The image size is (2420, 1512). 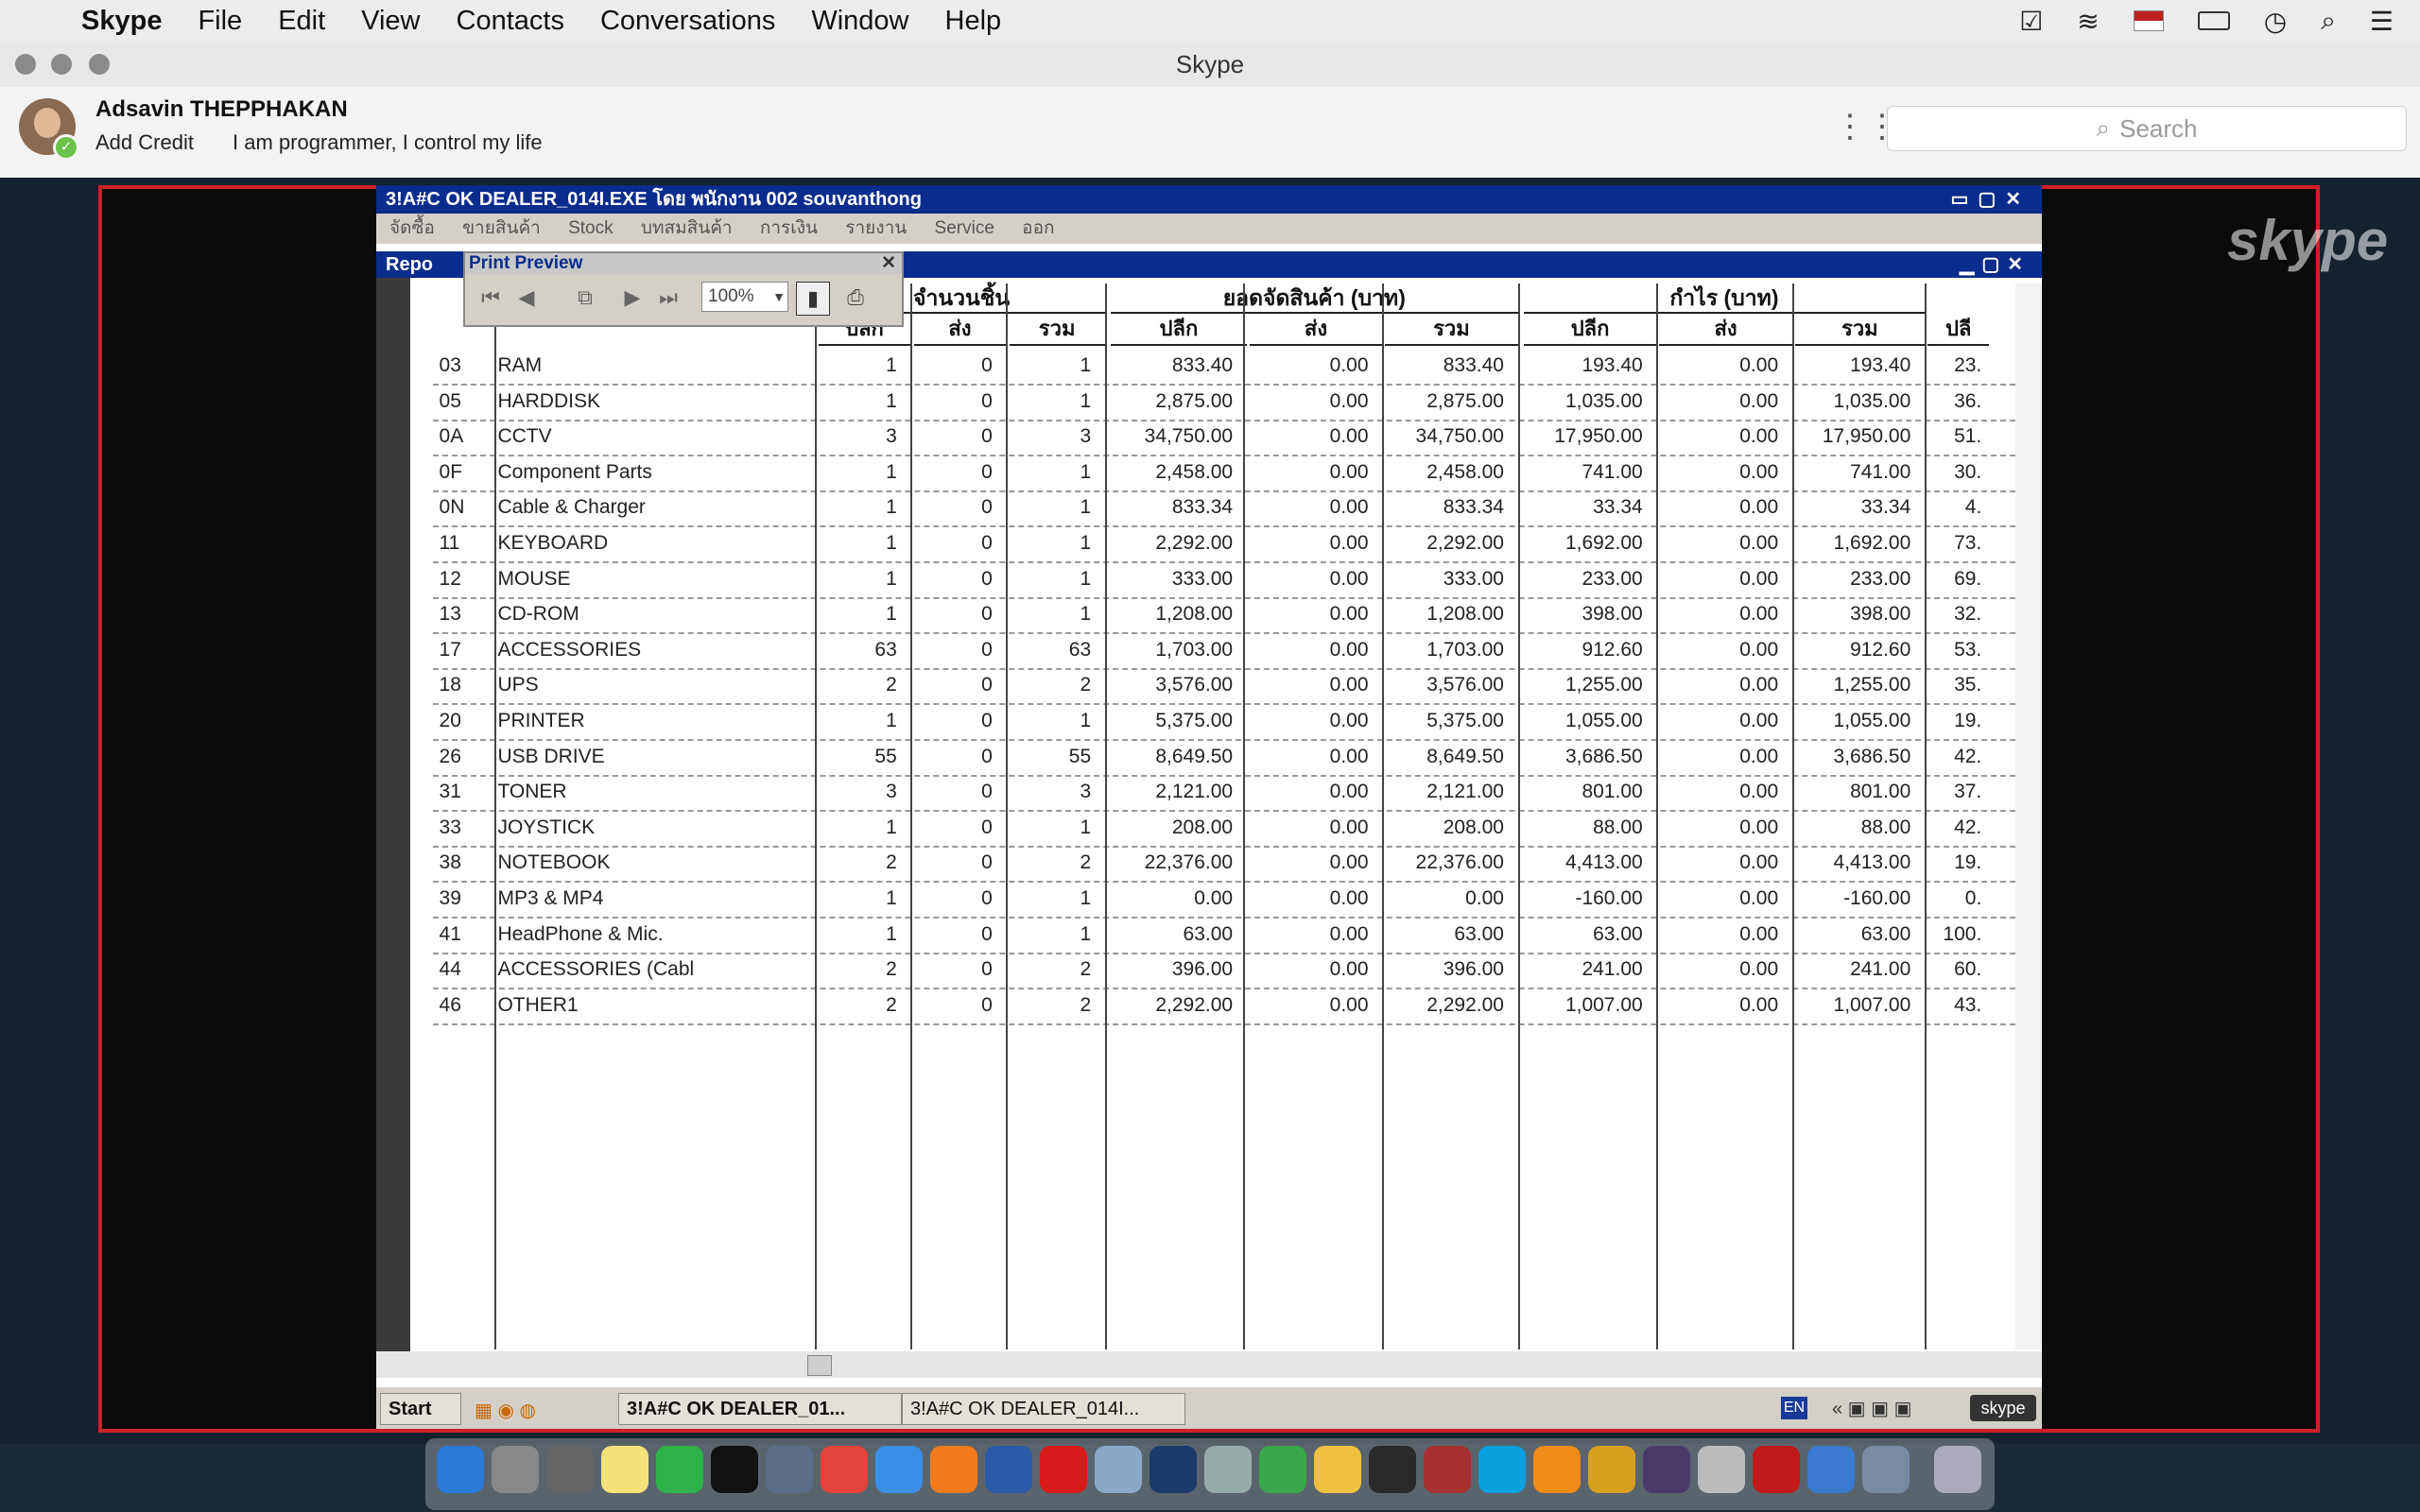 What do you see at coordinates (1080, 649) in the screenshot?
I see `row-qty-total: 63` at bounding box center [1080, 649].